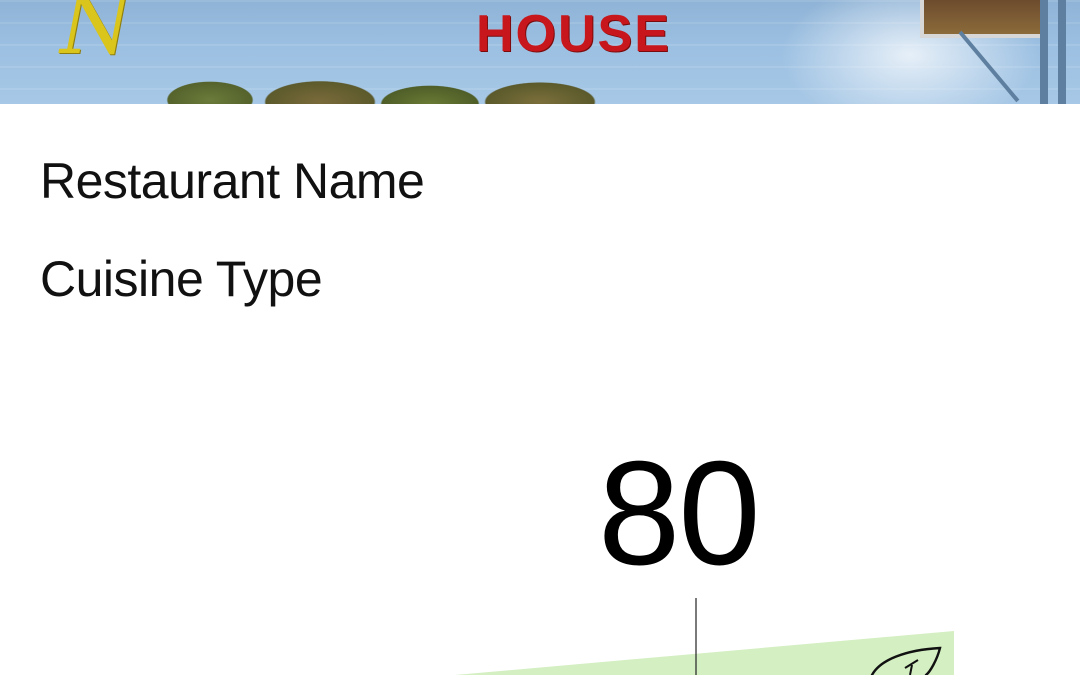  Describe the element at coordinates (390, 82) in the screenshot. I see `storefront-shrubs` at that location.